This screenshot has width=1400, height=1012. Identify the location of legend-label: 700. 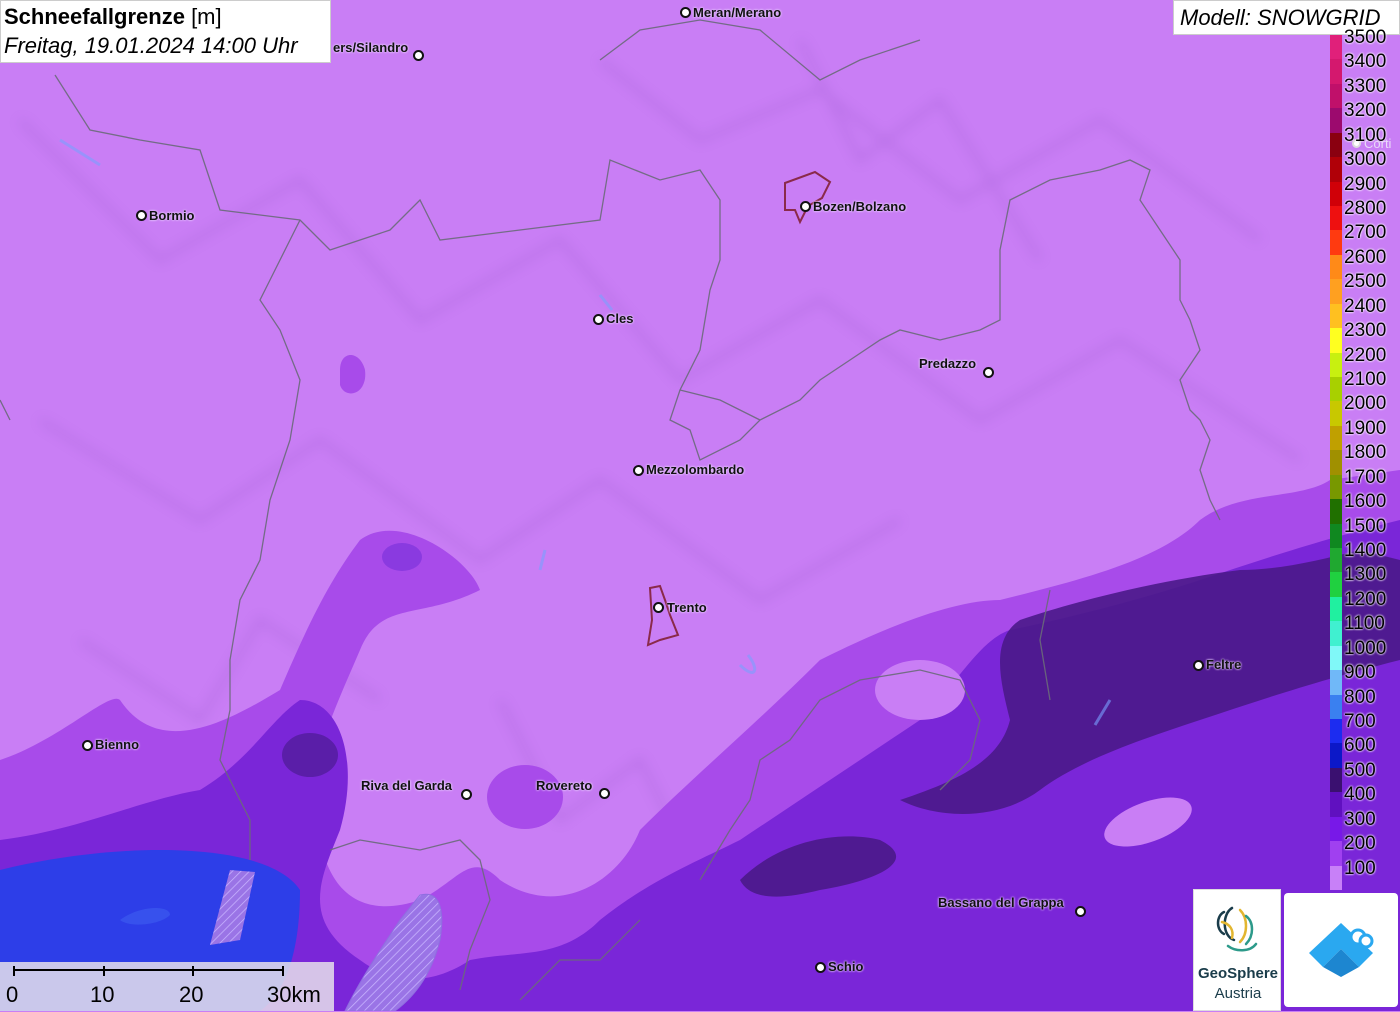
(1360, 721).